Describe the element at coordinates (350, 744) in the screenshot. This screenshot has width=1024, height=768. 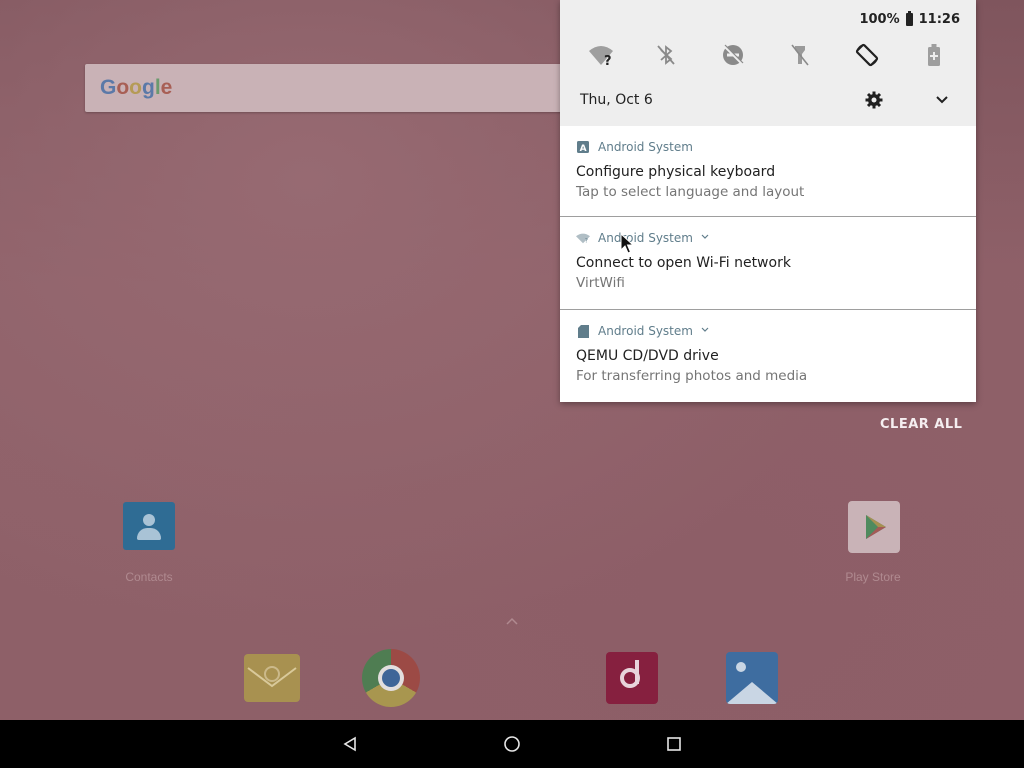
I see `back-icon` at that location.